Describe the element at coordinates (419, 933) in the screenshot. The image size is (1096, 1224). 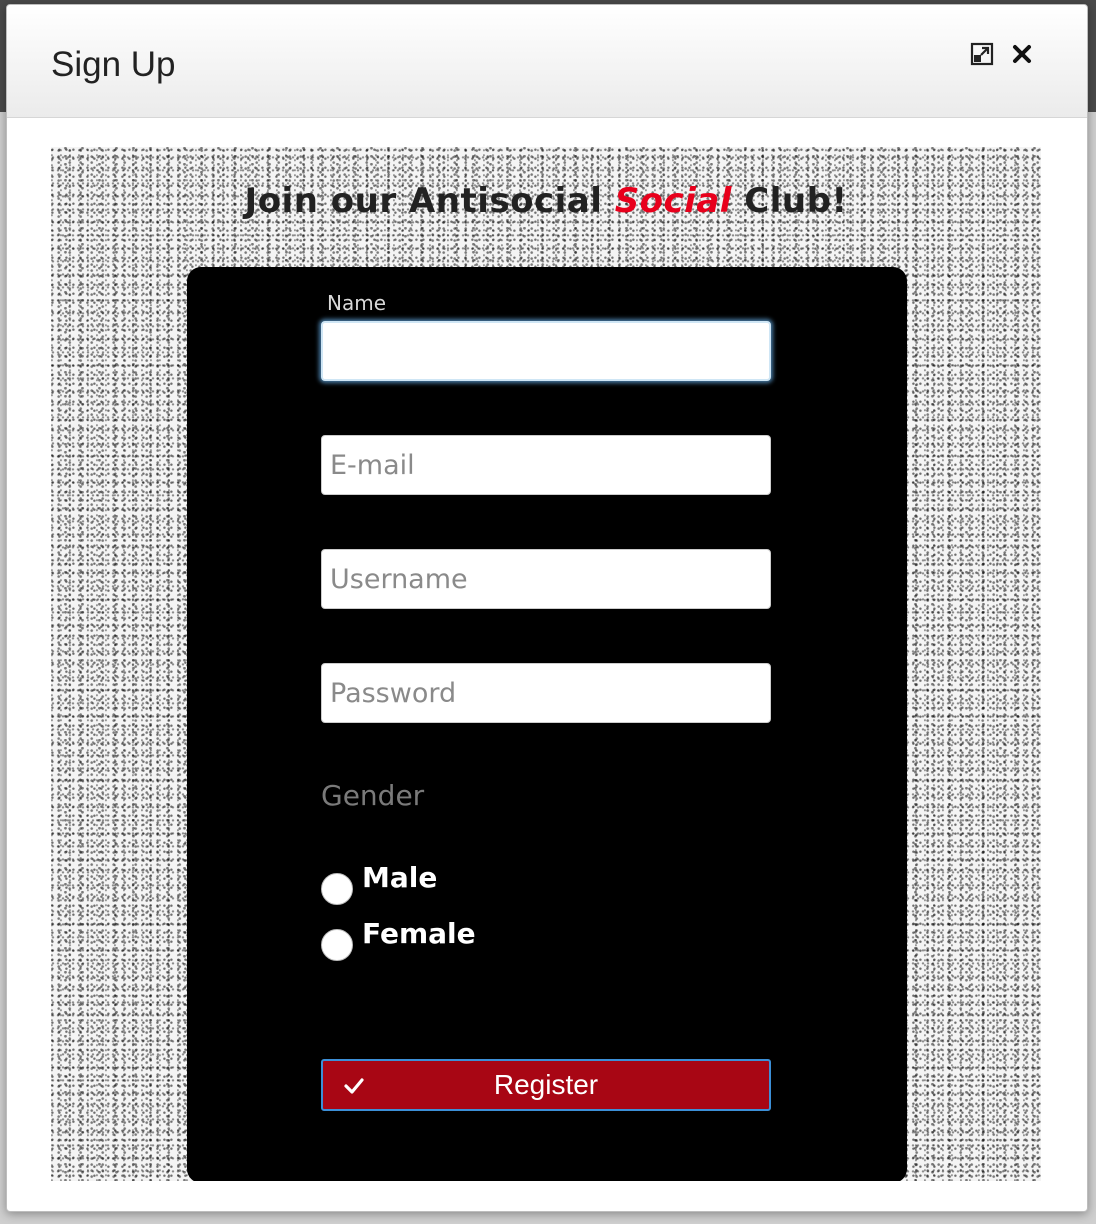
I see `female-radio-label: Female` at that location.